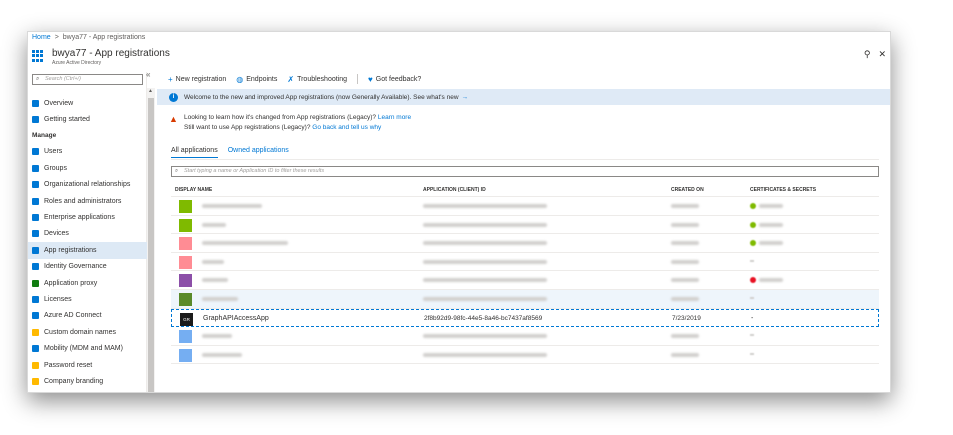 The image size is (953, 435). Describe the element at coordinates (291, 79) in the screenshot. I see `wrench-icon: ✗` at that location.